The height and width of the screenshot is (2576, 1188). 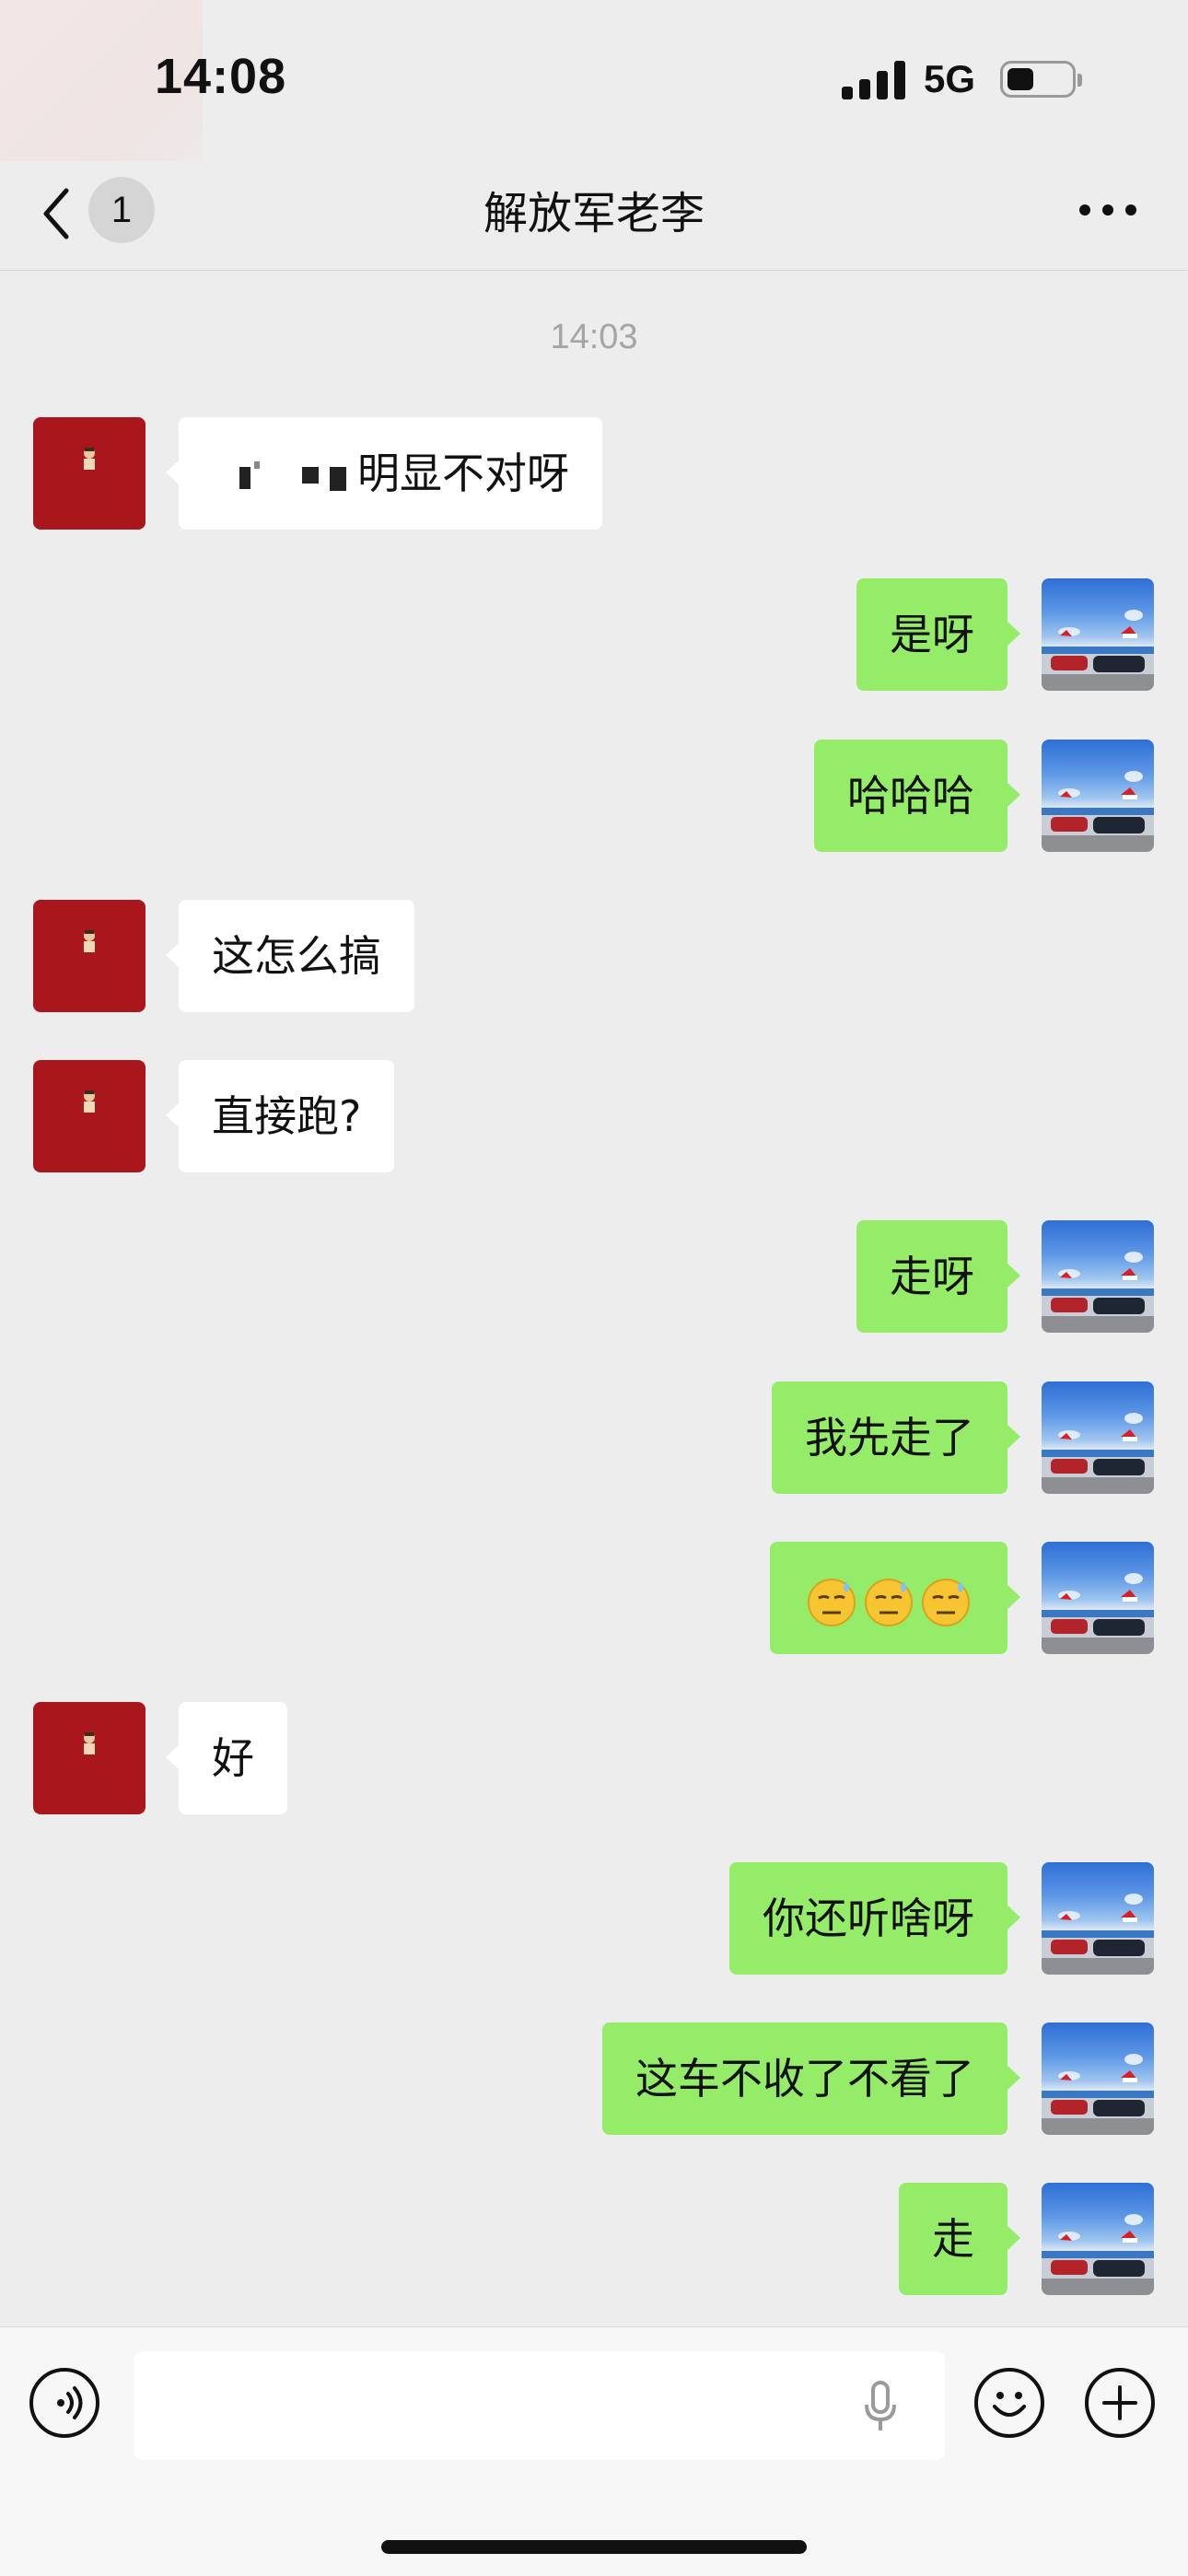 I want to click on message-input, so click(x=539, y=2405).